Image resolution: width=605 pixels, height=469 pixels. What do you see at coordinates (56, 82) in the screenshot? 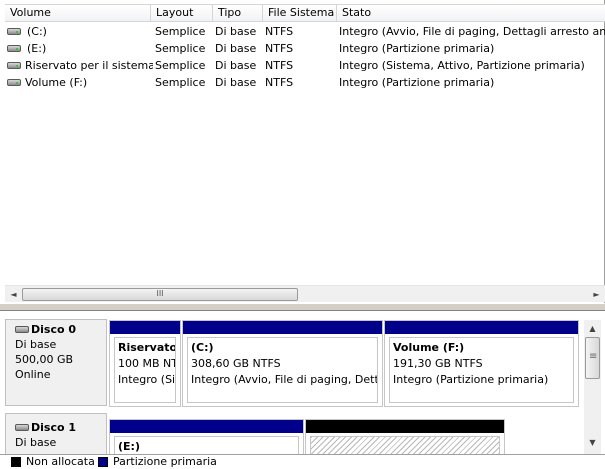
I see `volume-name: Volume (F:)` at bounding box center [56, 82].